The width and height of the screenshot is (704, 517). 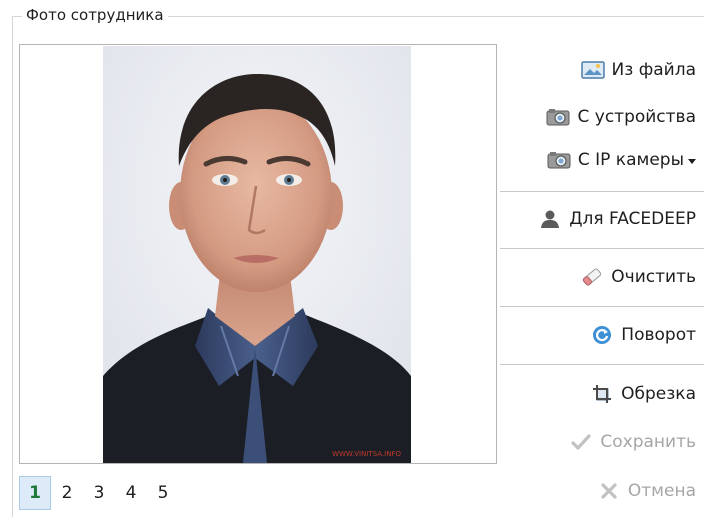 I want to click on cancel-label: Отмена, so click(x=661, y=491).